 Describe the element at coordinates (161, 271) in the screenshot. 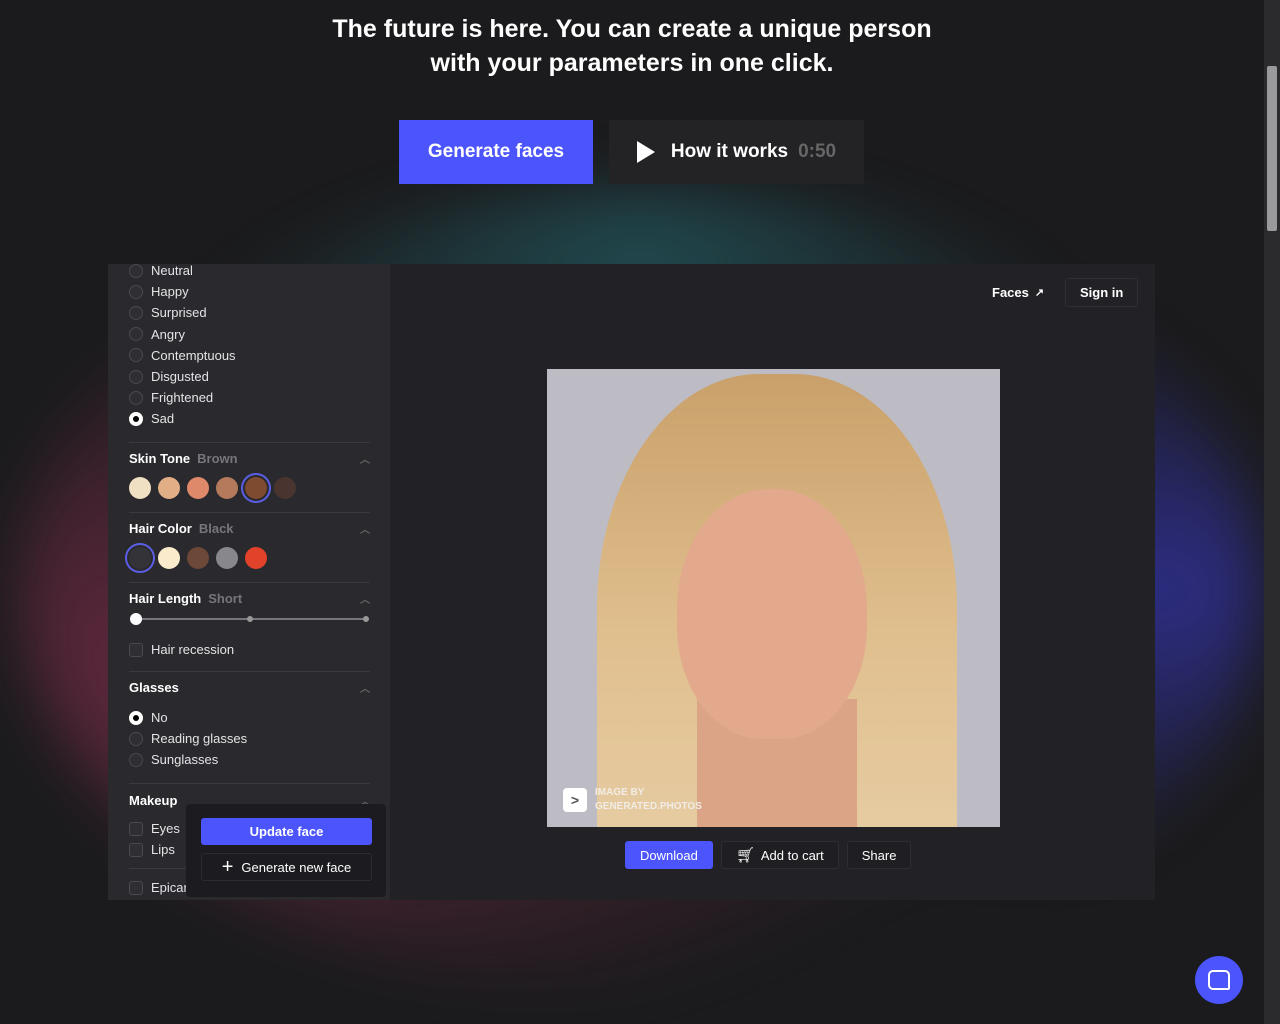

I see `radio-option: Neutral` at that location.